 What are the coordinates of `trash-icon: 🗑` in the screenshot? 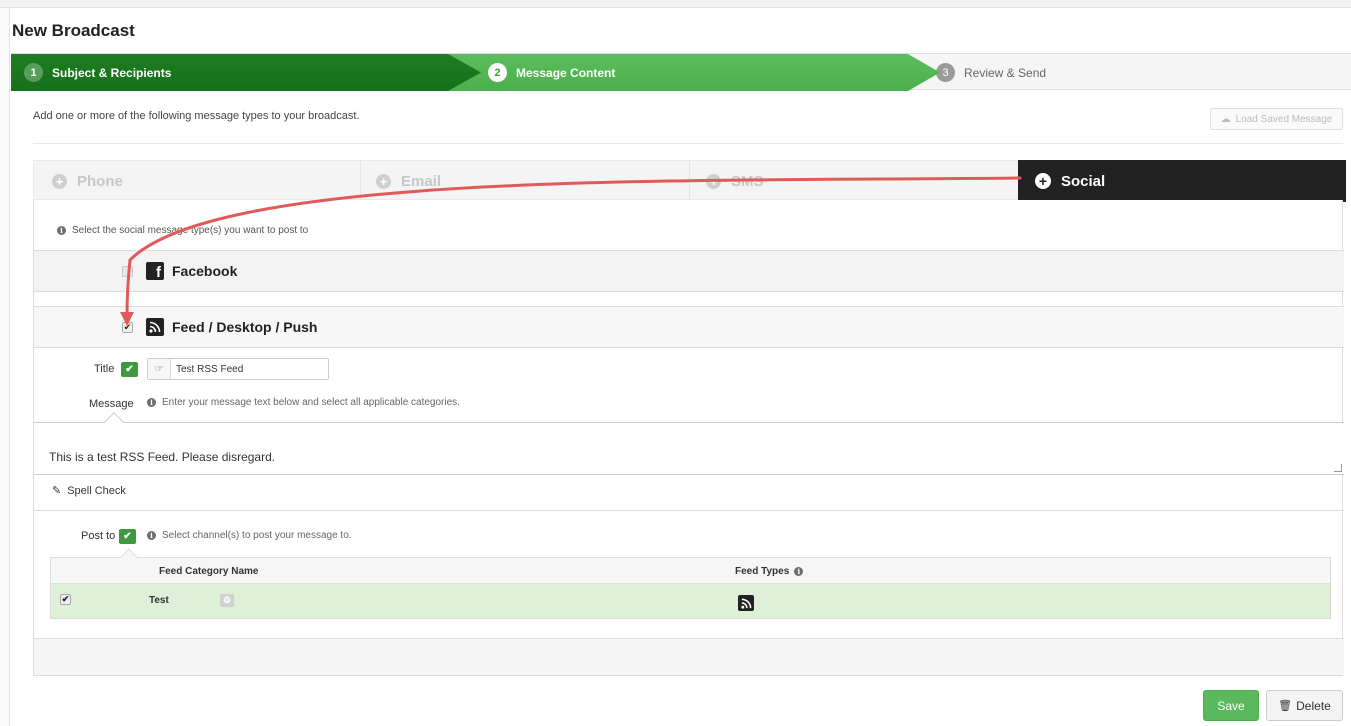 It's located at (1285, 706).